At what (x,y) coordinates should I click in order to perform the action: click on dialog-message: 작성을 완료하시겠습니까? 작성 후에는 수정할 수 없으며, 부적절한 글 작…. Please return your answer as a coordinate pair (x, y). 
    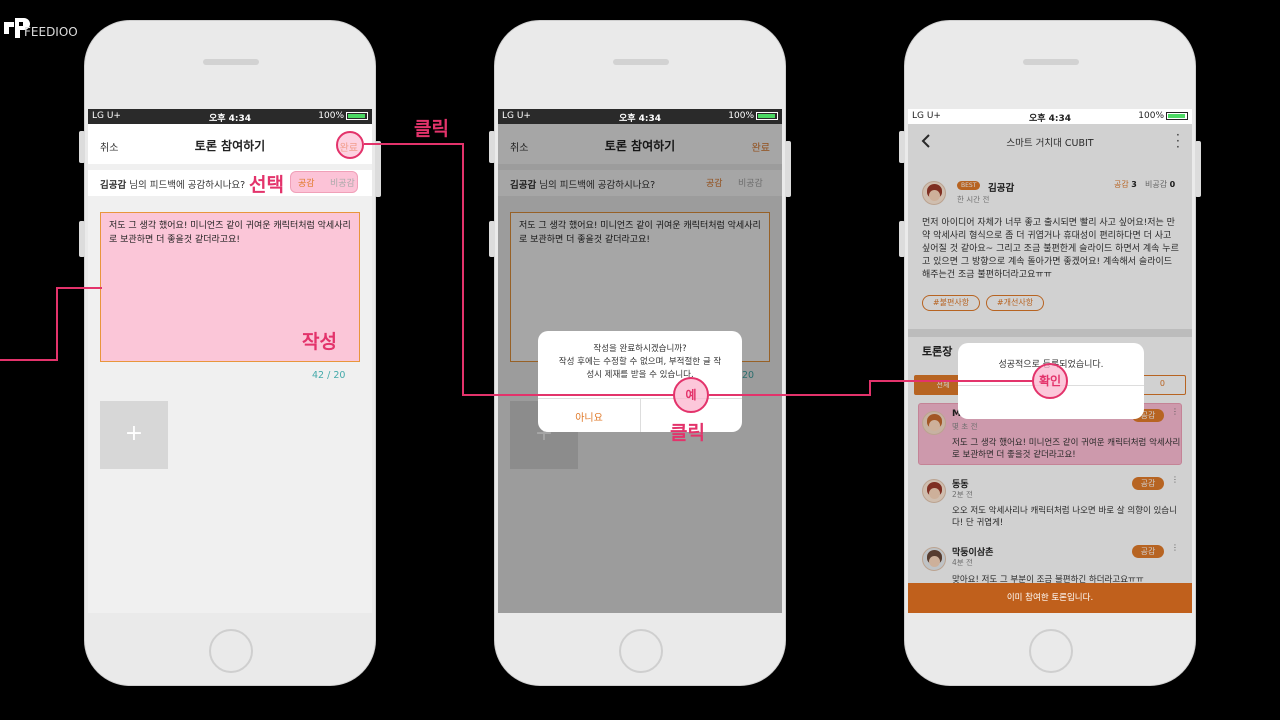
    Looking at the image, I should click on (640, 362).